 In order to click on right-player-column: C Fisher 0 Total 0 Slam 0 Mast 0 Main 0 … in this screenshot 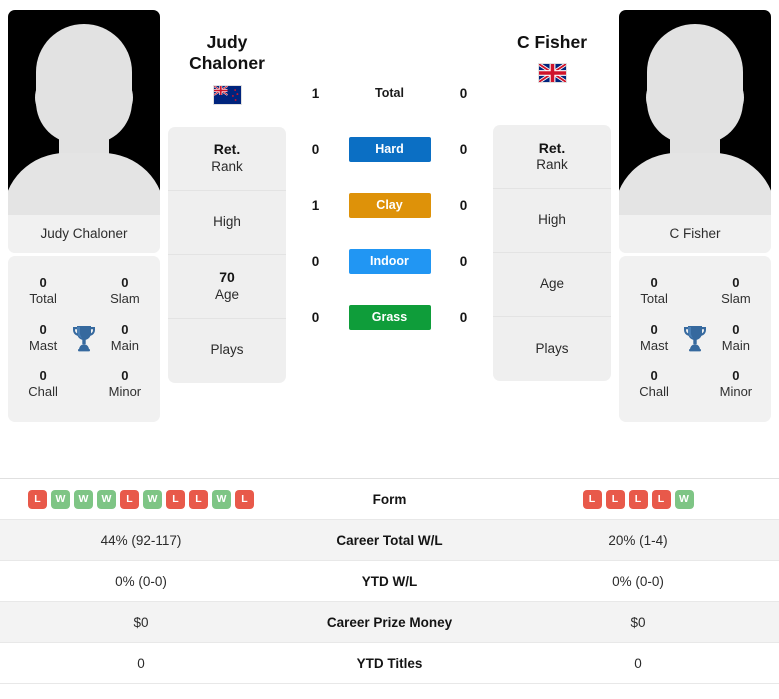, I will do `click(695, 216)`.